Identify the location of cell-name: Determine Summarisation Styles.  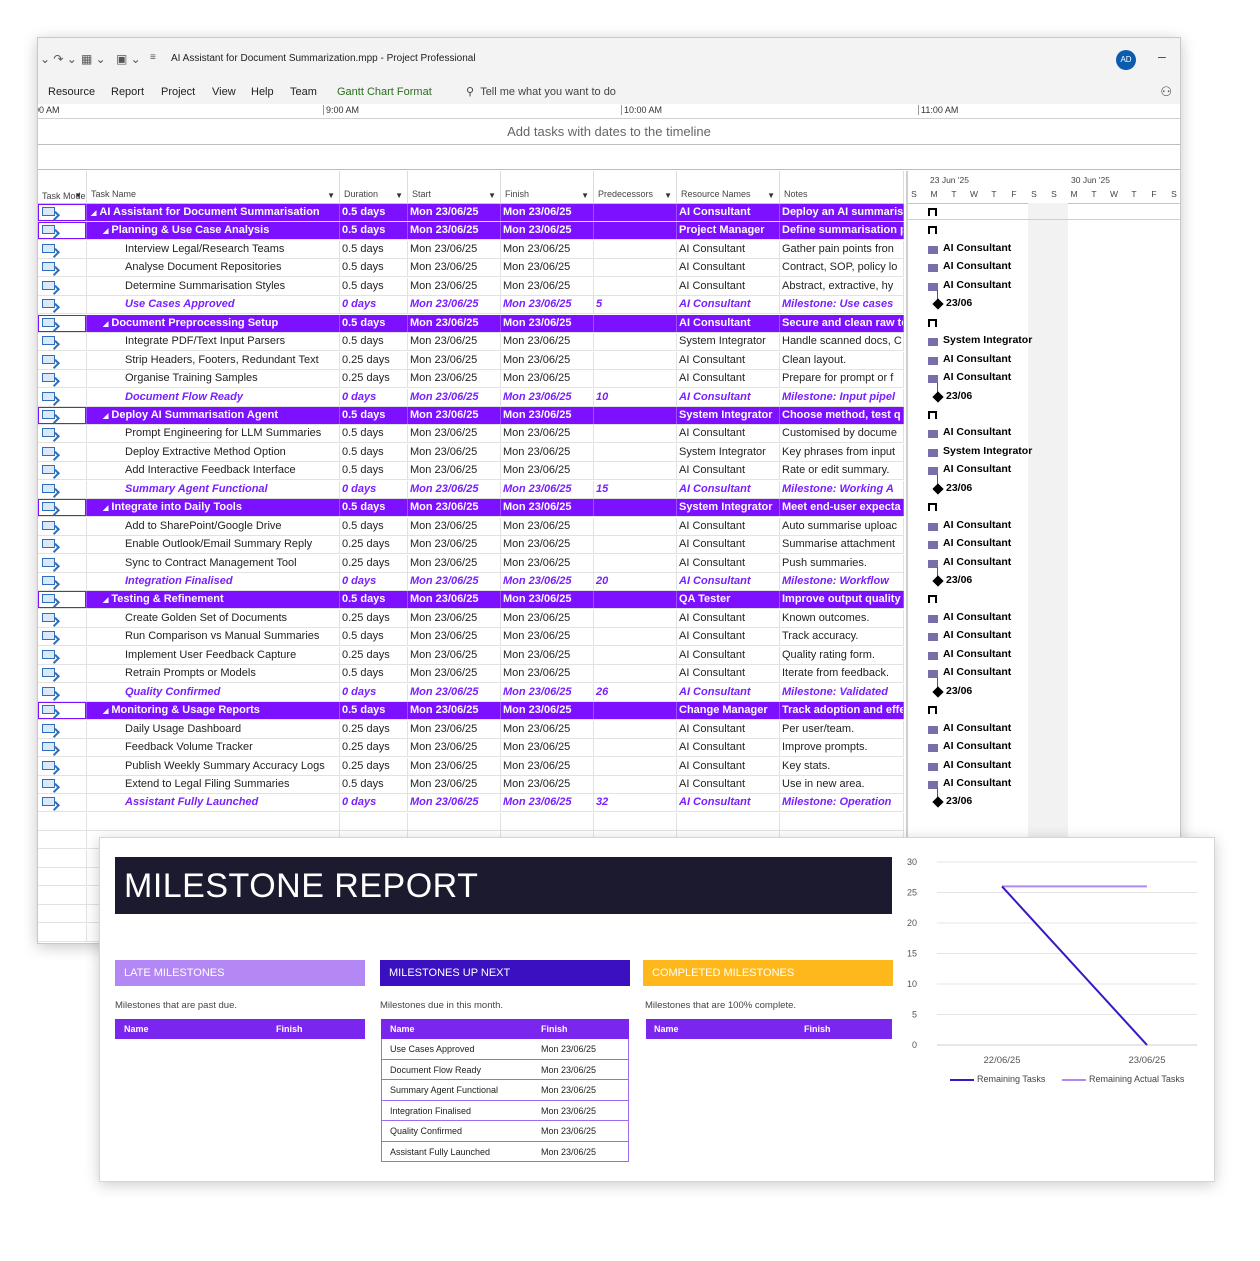
(213, 286).